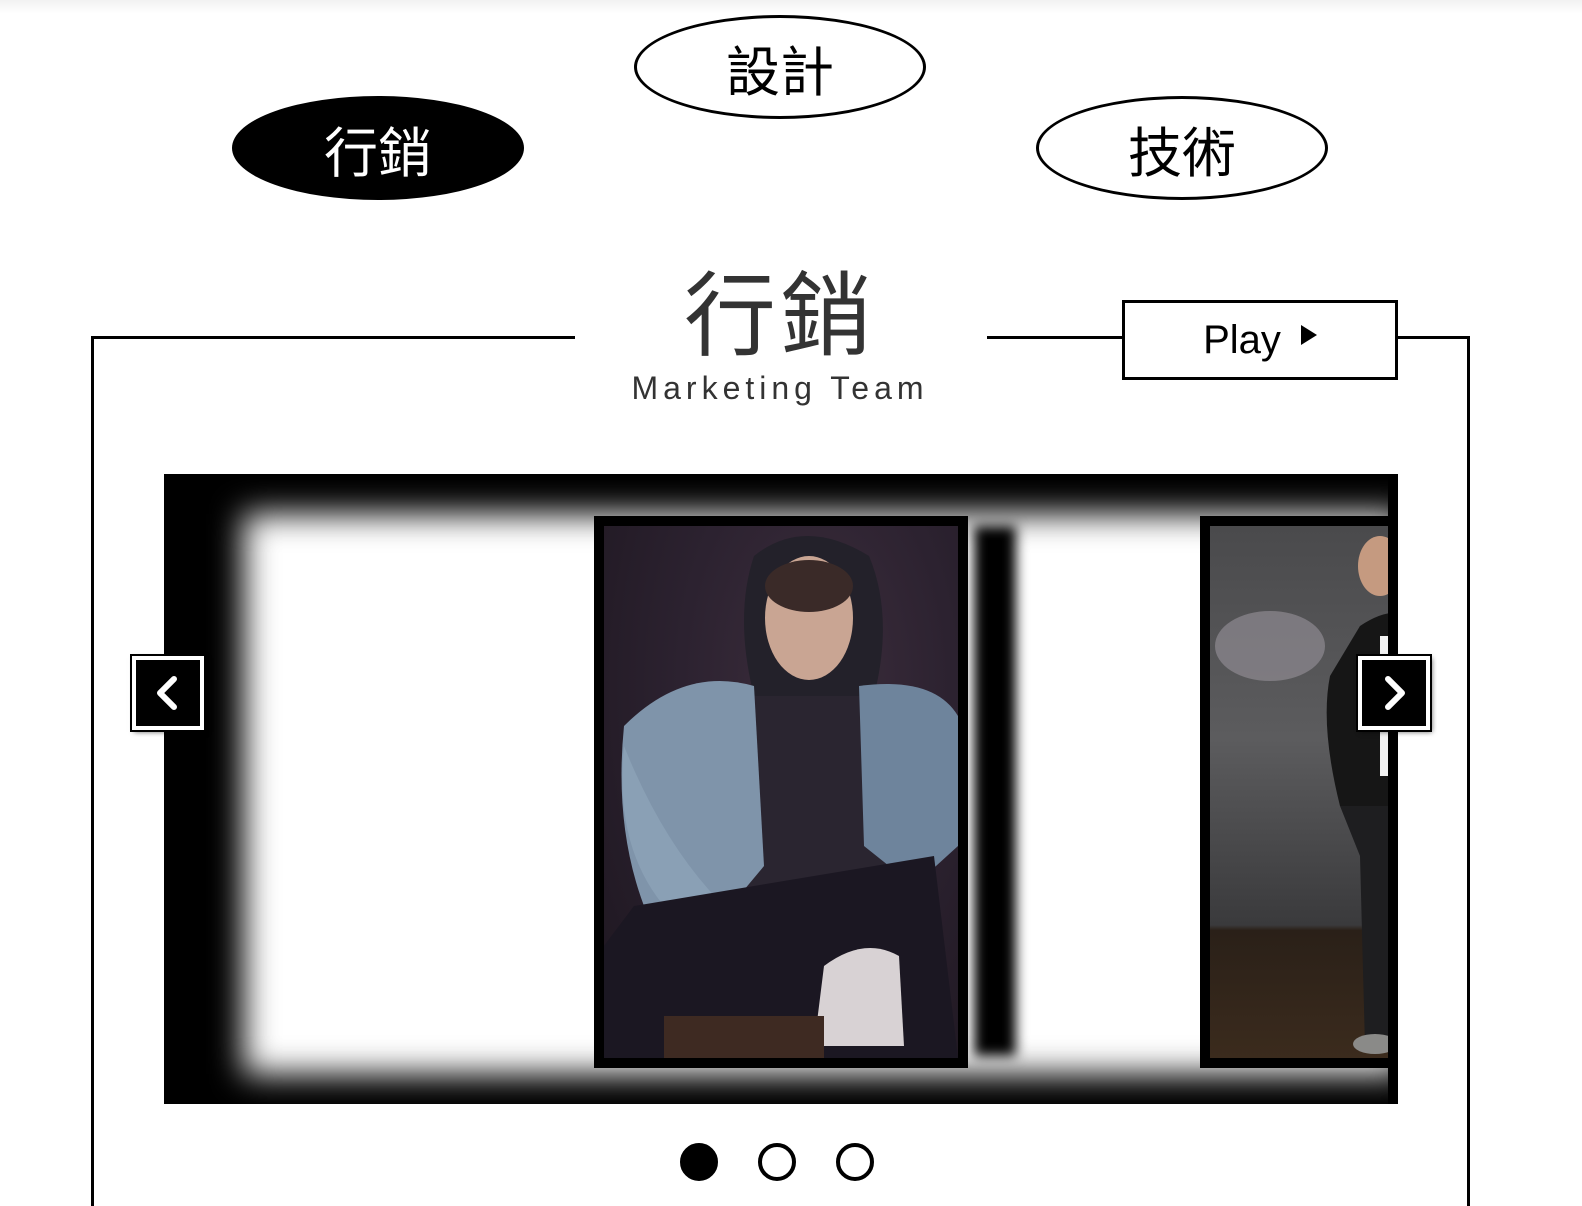 This screenshot has height=1206, width=1582. I want to click on chevron-right-icon, so click(1395, 693).